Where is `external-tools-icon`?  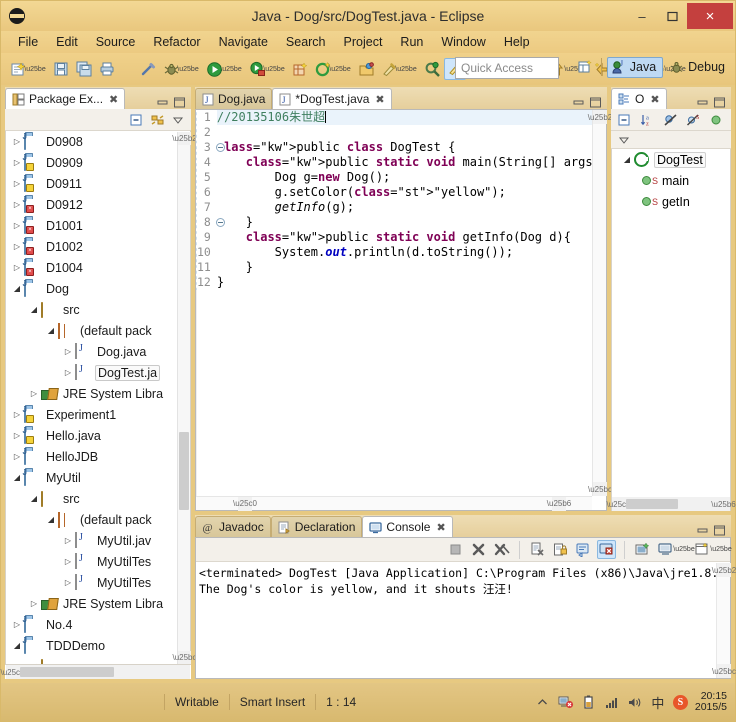
external-tools-icon is located at coordinates (389, 69).